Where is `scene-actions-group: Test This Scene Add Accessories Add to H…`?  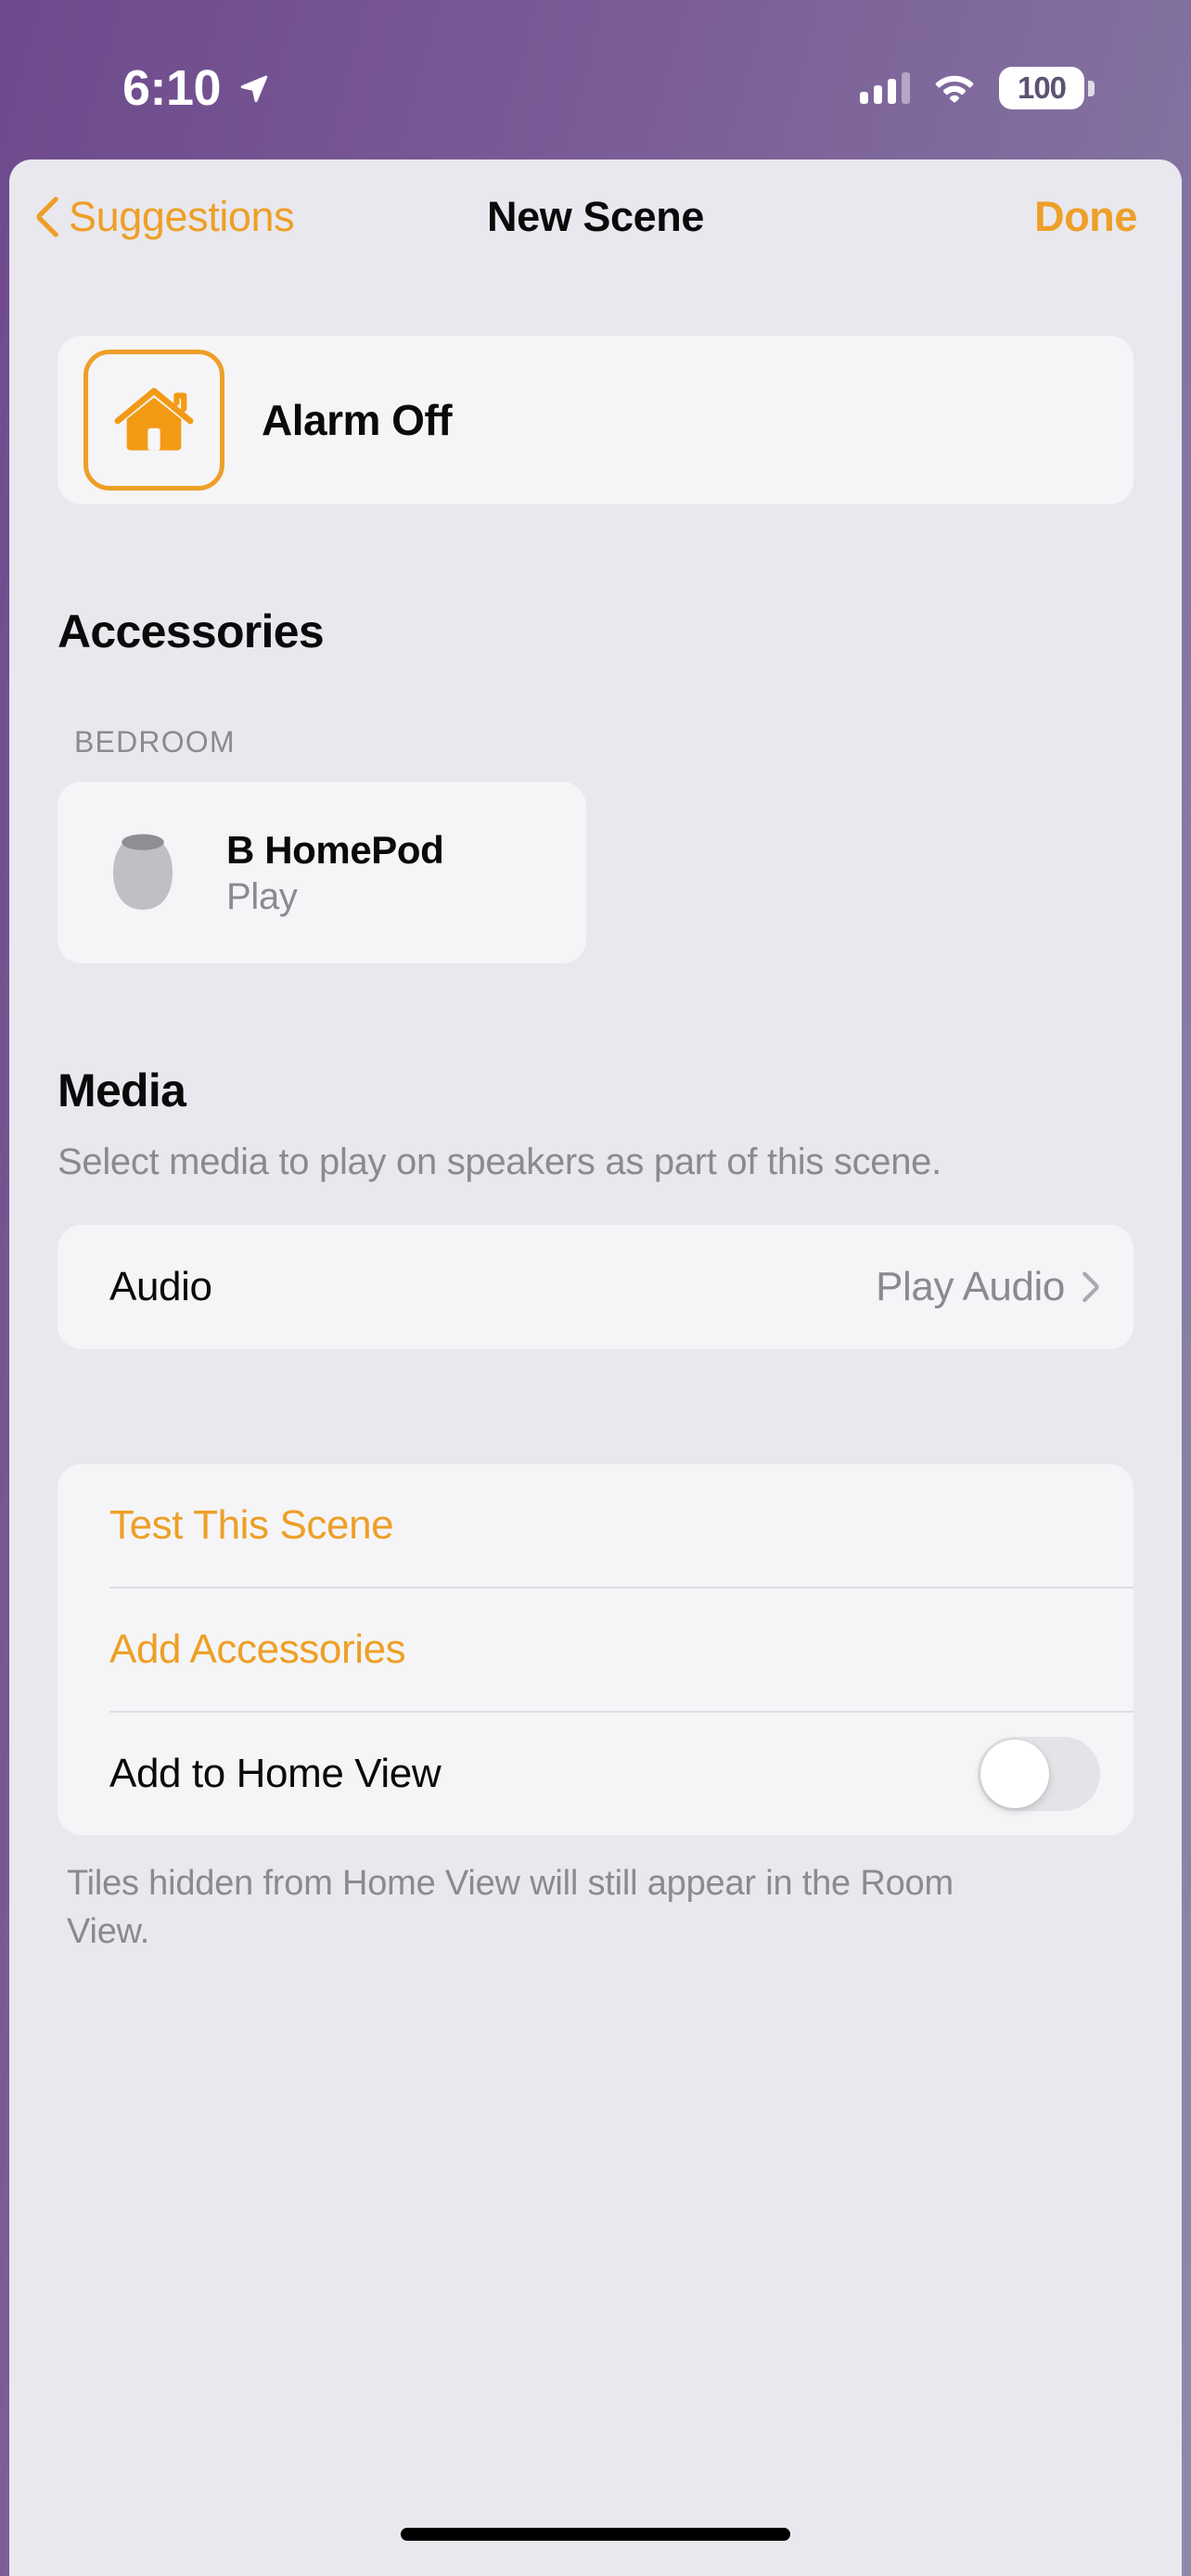
scene-actions-group: Test This Scene Add Accessories Add to H… is located at coordinates (595, 1649).